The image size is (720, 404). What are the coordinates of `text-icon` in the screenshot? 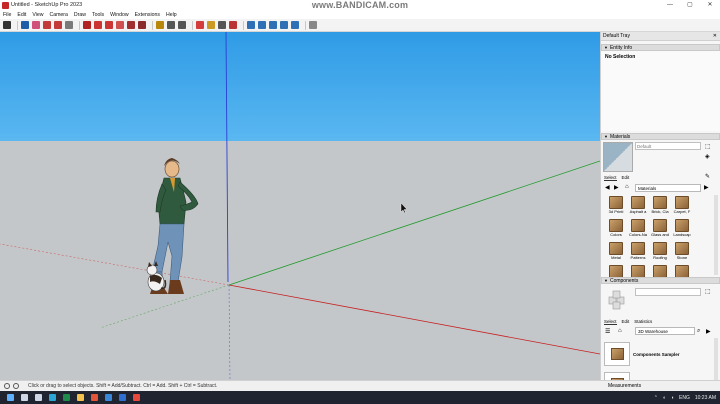 It's located at (171, 25).